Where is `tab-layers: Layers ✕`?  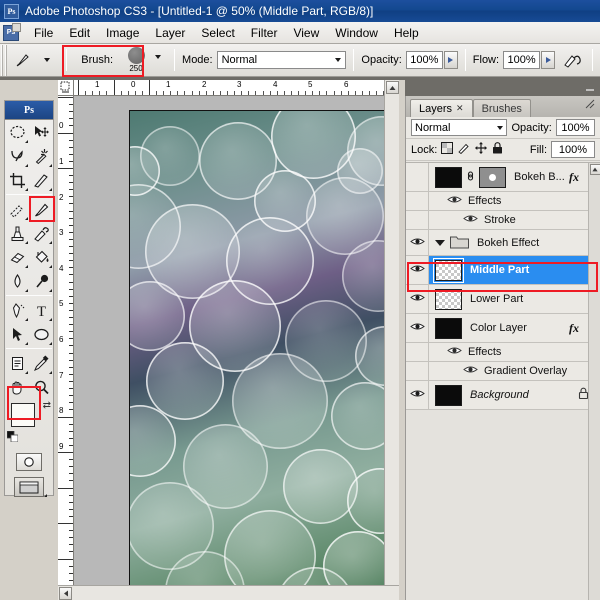 tab-layers: Layers ✕ is located at coordinates (441, 108).